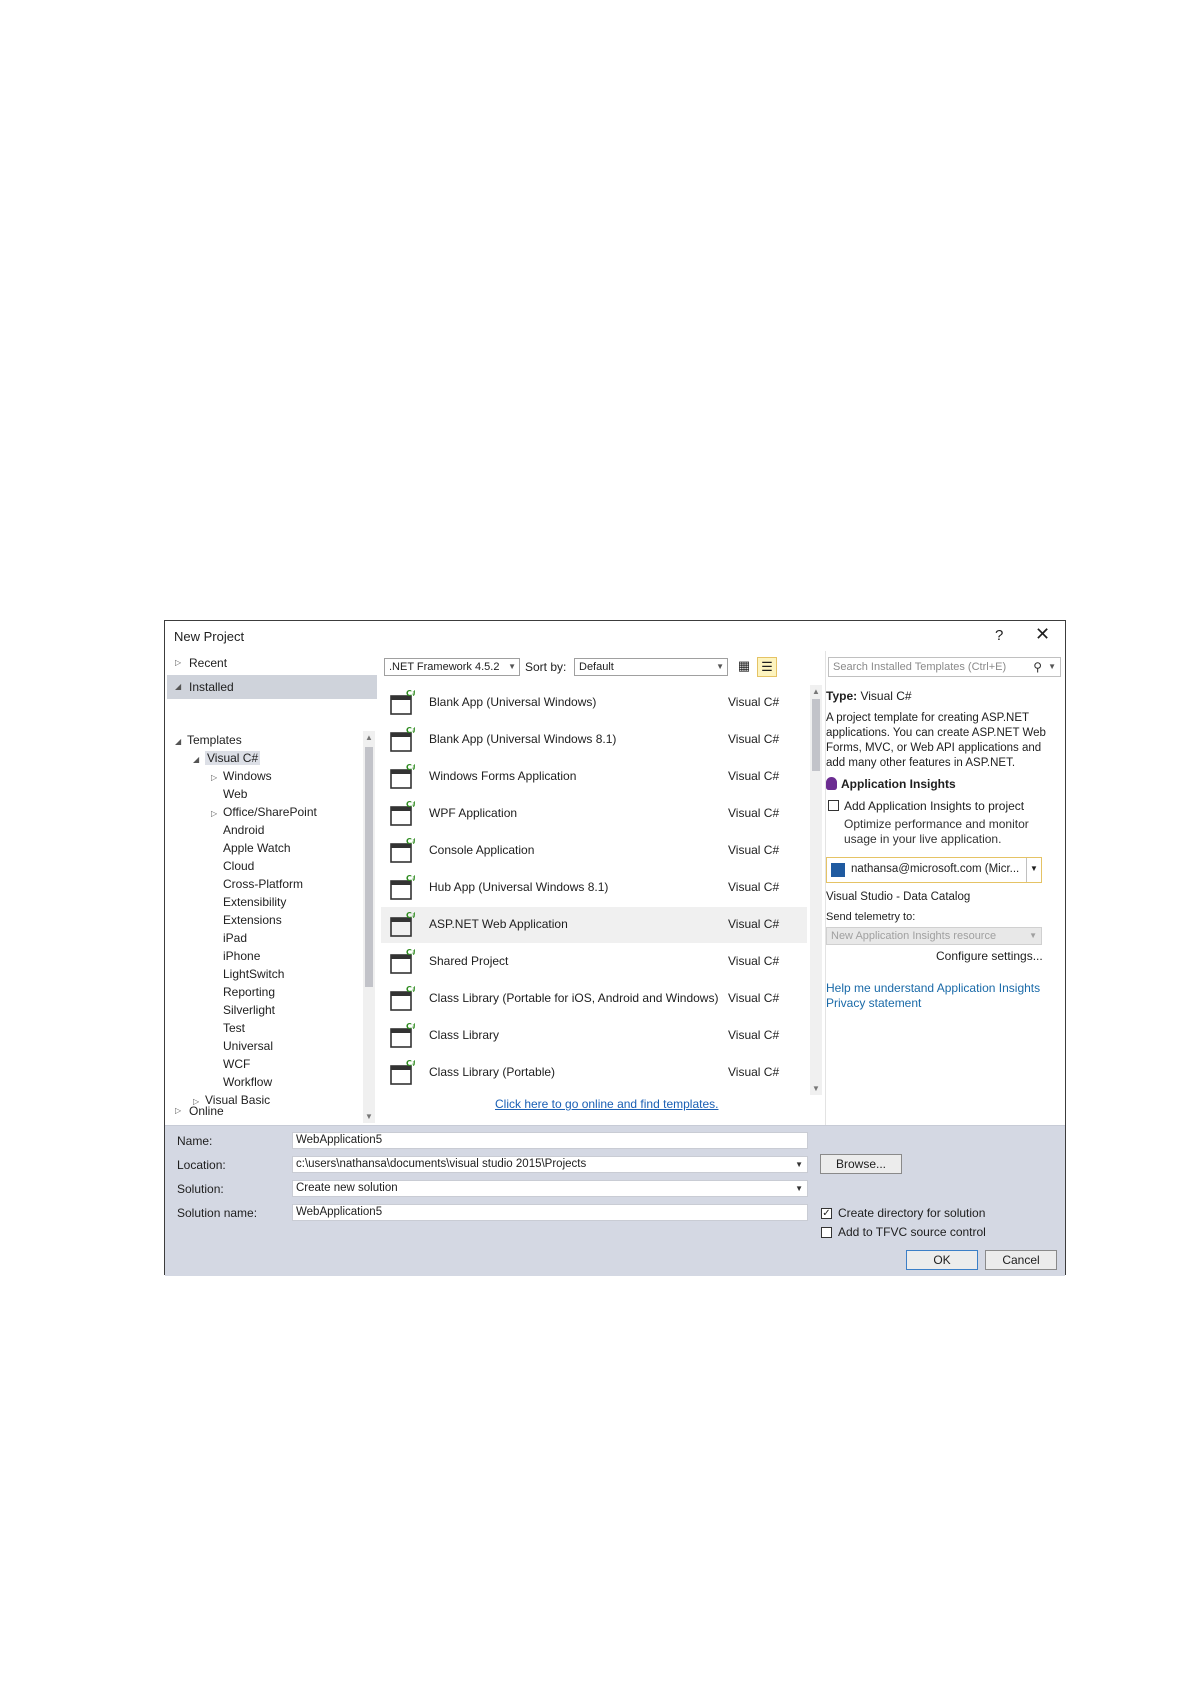 The width and height of the screenshot is (1192, 1685). I want to click on tree-node-cross-platform: Cross-Platform, so click(257, 884).